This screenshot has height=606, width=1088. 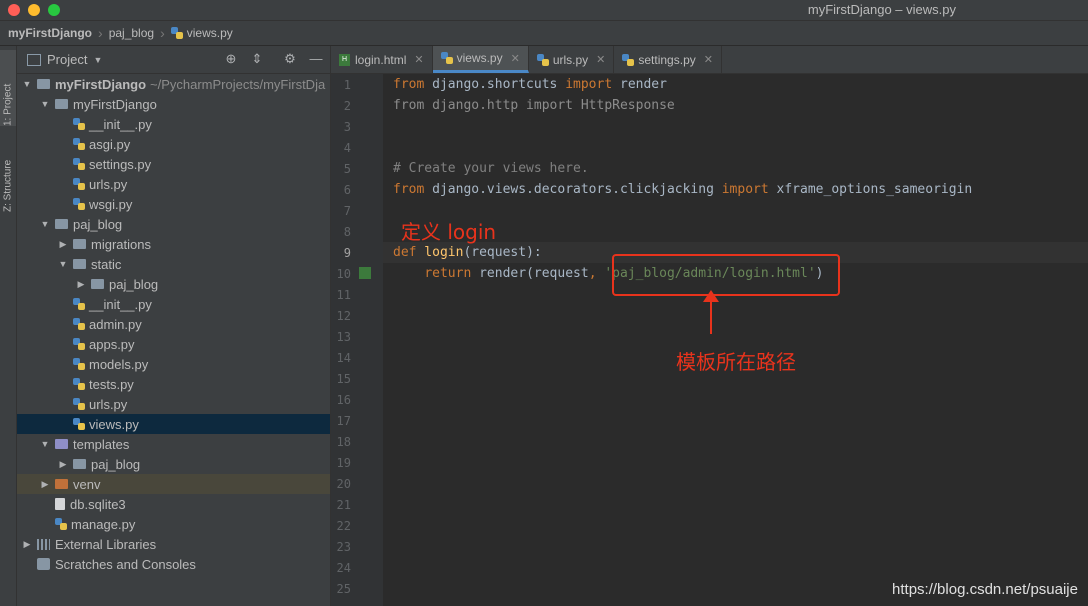 What do you see at coordinates (347, 148) in the screenshot?
I see `line-number: 4` at bounding box center [347, 148].